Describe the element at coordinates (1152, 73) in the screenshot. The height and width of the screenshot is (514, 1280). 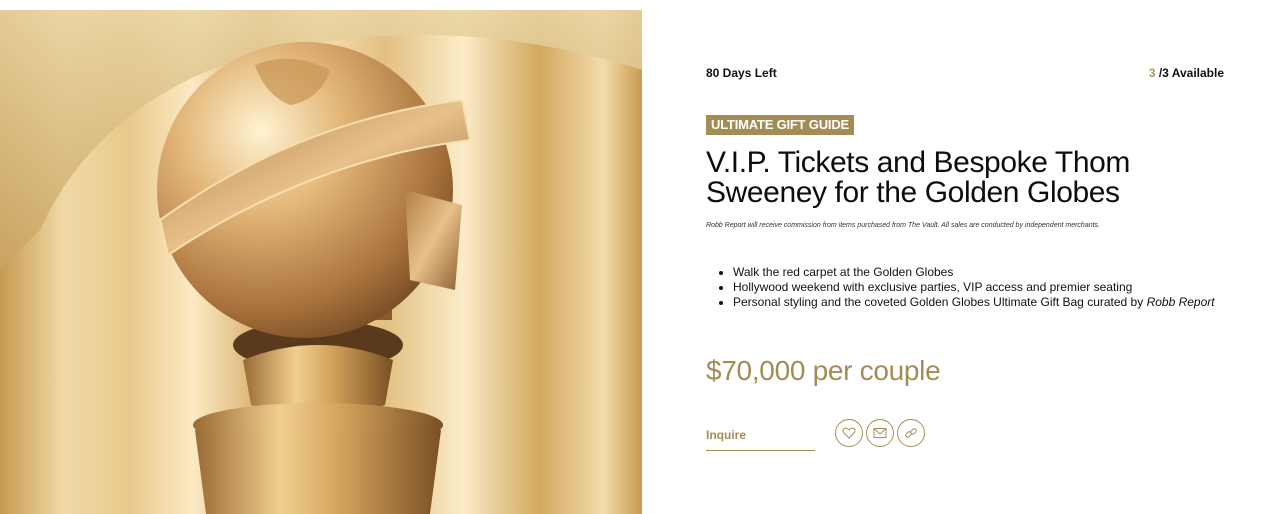
I see `available-count: 3` at that location.